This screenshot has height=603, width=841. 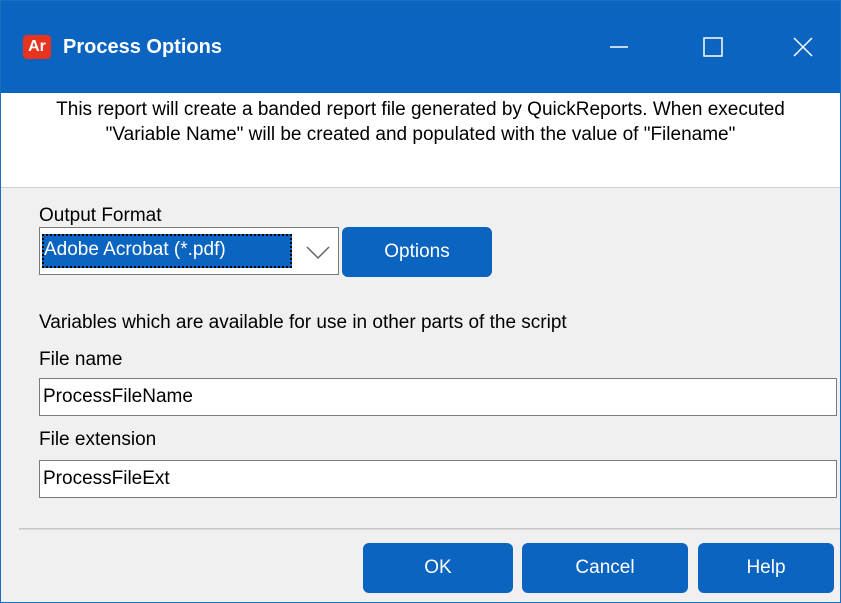 I want to click on file-extension-label: File extension, so click(x=98, y=439).